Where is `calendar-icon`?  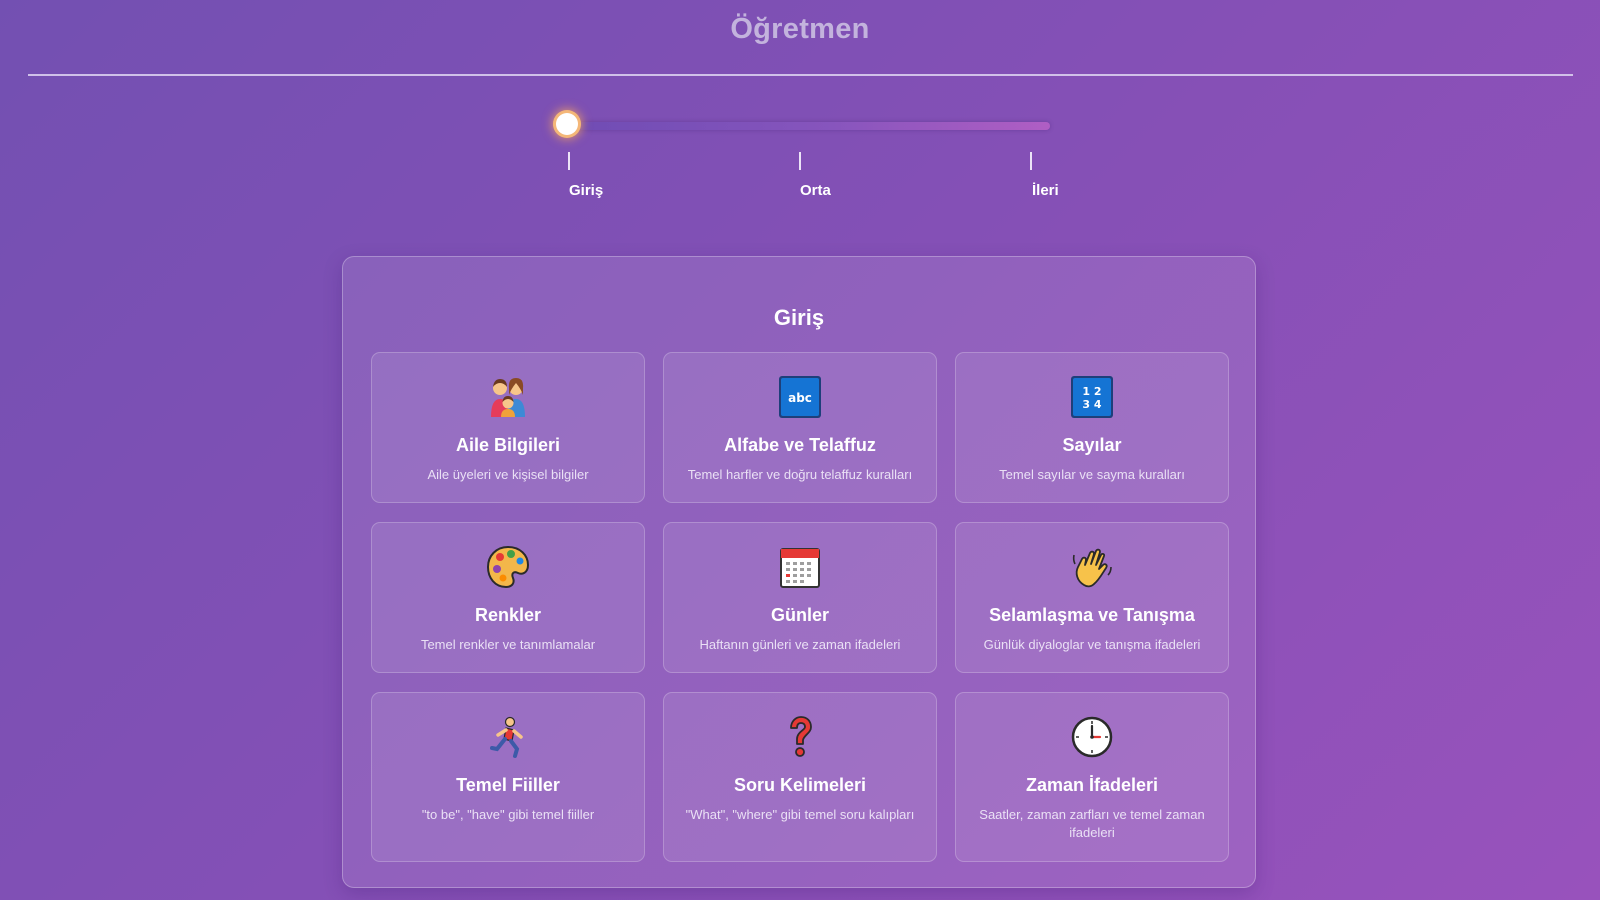
calendar-icon is located at coordinates (800, 568).